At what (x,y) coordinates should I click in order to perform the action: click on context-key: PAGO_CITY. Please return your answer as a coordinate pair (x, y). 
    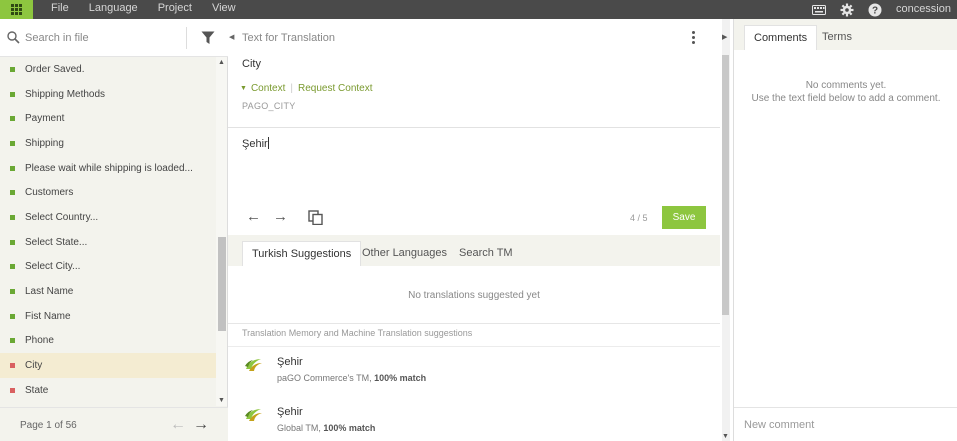
    Looking at the image, I should click on (269, 106).